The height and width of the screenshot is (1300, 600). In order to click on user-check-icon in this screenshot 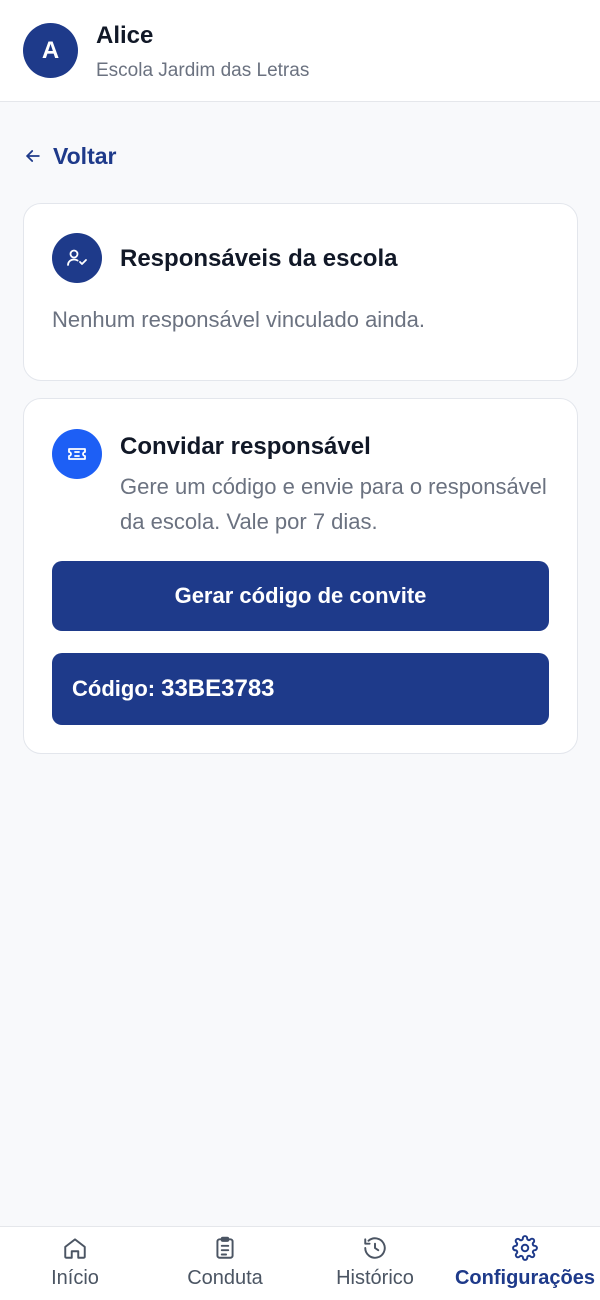, I will do `click(77, 258)`.